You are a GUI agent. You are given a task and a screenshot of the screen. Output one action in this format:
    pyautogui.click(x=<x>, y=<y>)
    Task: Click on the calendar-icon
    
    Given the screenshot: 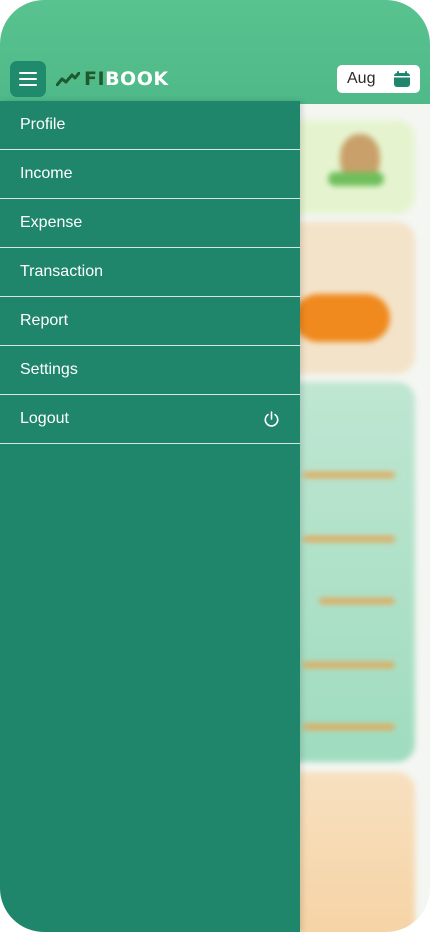 What is the action you would take?
    pyautogui.click(x=402, y=79)
    